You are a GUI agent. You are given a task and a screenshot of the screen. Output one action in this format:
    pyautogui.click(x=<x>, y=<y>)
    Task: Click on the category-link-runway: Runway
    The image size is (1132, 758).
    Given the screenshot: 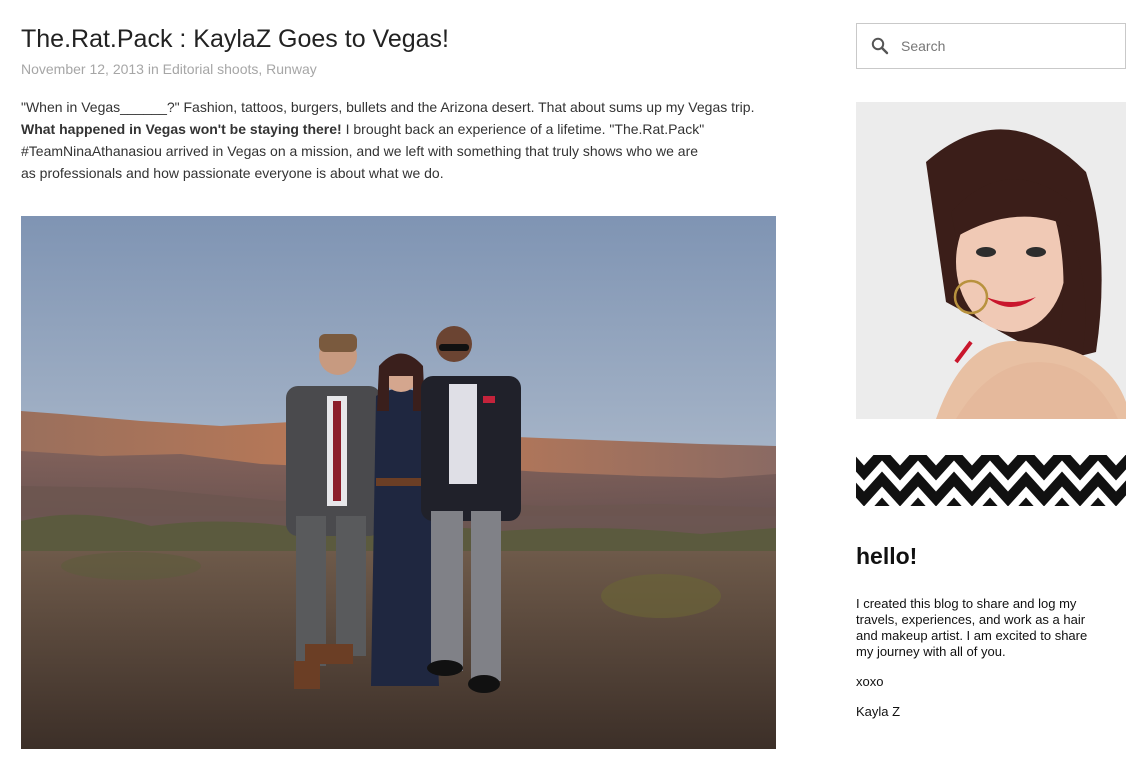 What is the action you would take?
    pyautogui.click(x=291, y=69)
    